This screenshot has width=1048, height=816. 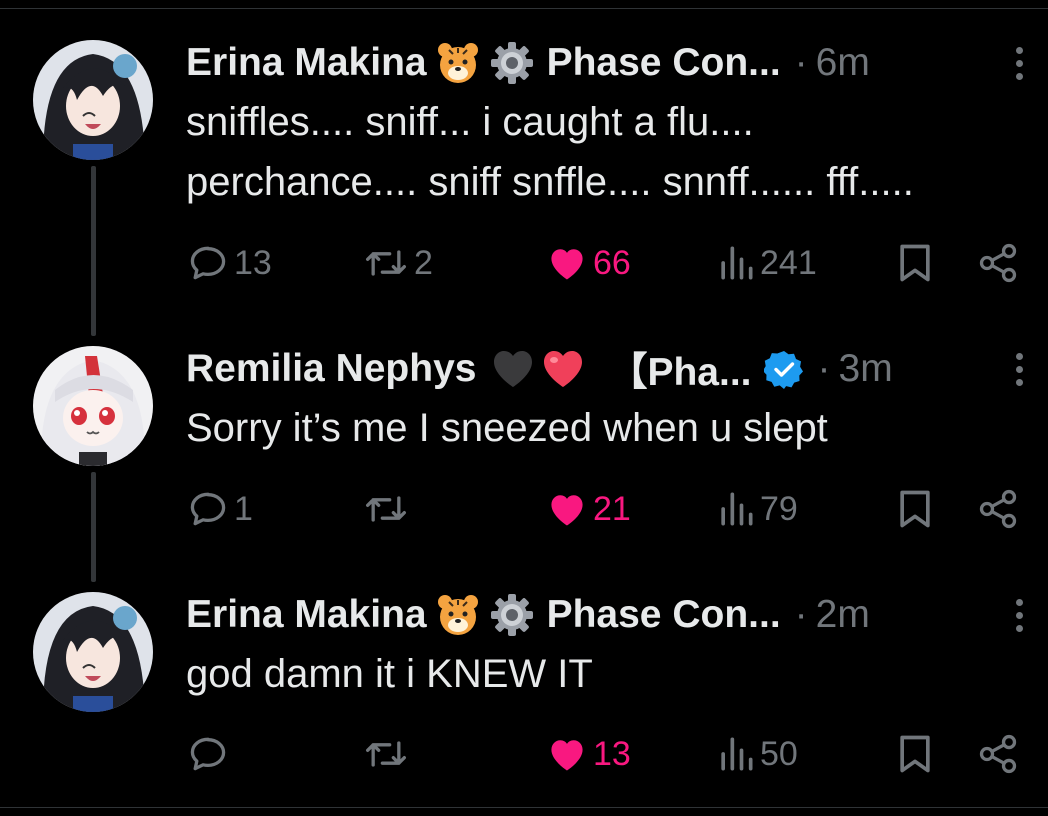 What do you see at coordinates (331, 369) in the screenshot?
I see `author-name: Remilia Nephys` at bounding box center [331, 369].